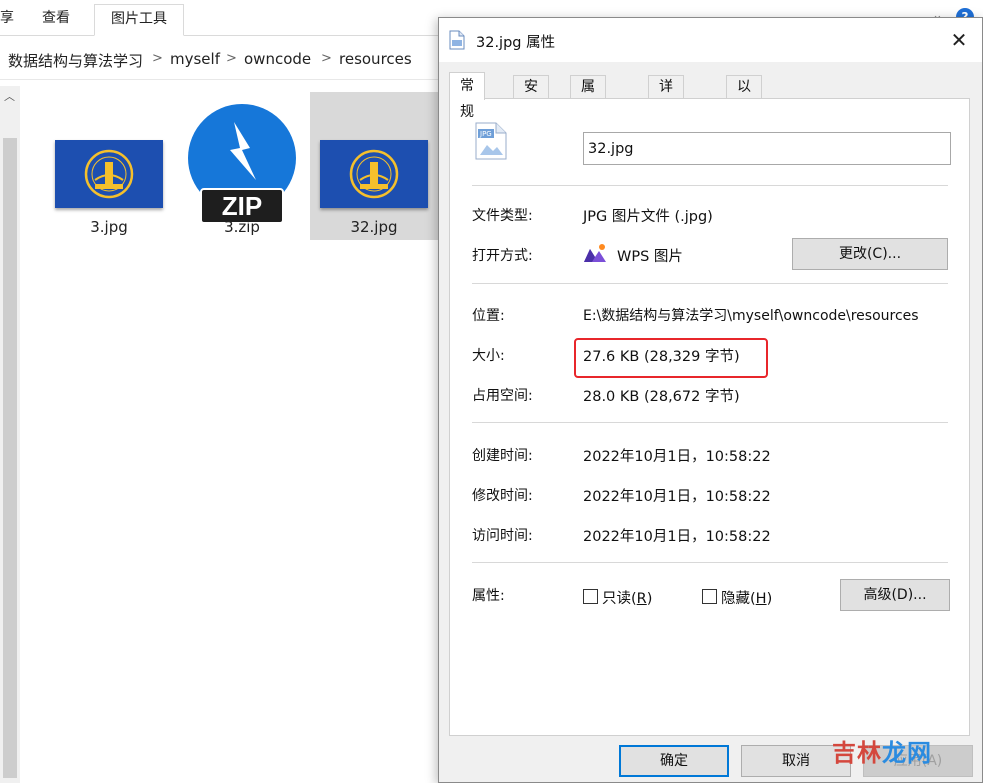 The width and height of the screenshot is (983, 783). Describe the element at coordinates (595, 253) in the screenshot. I see `wps-picture-icon` at that location.